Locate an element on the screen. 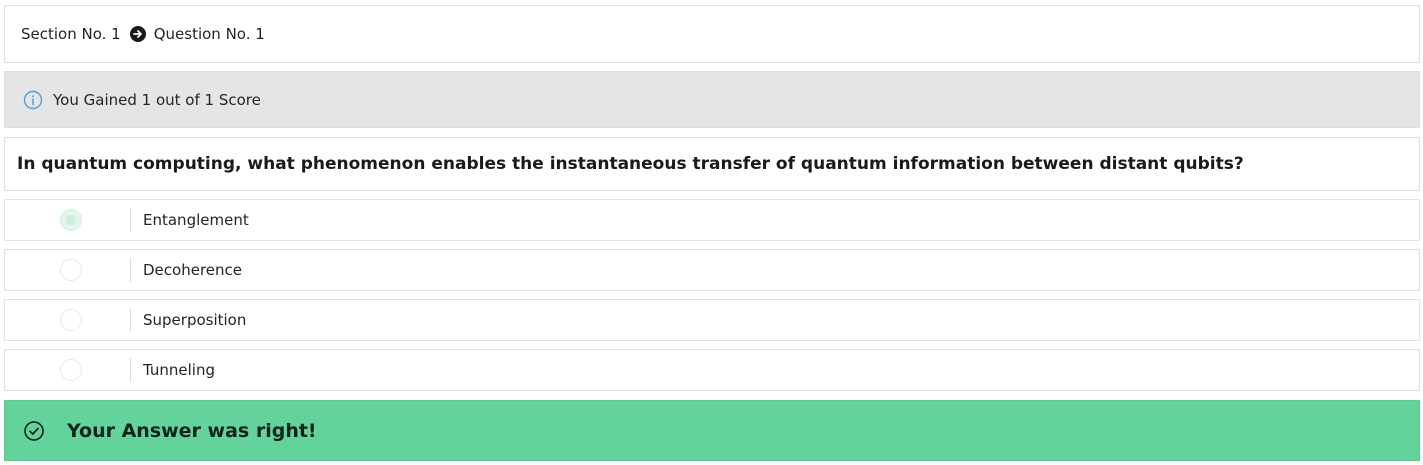 This screenshot has height=465, width=1423. score-text: You Gained 1 out of 1 Score is located at coordinates (157, 99).